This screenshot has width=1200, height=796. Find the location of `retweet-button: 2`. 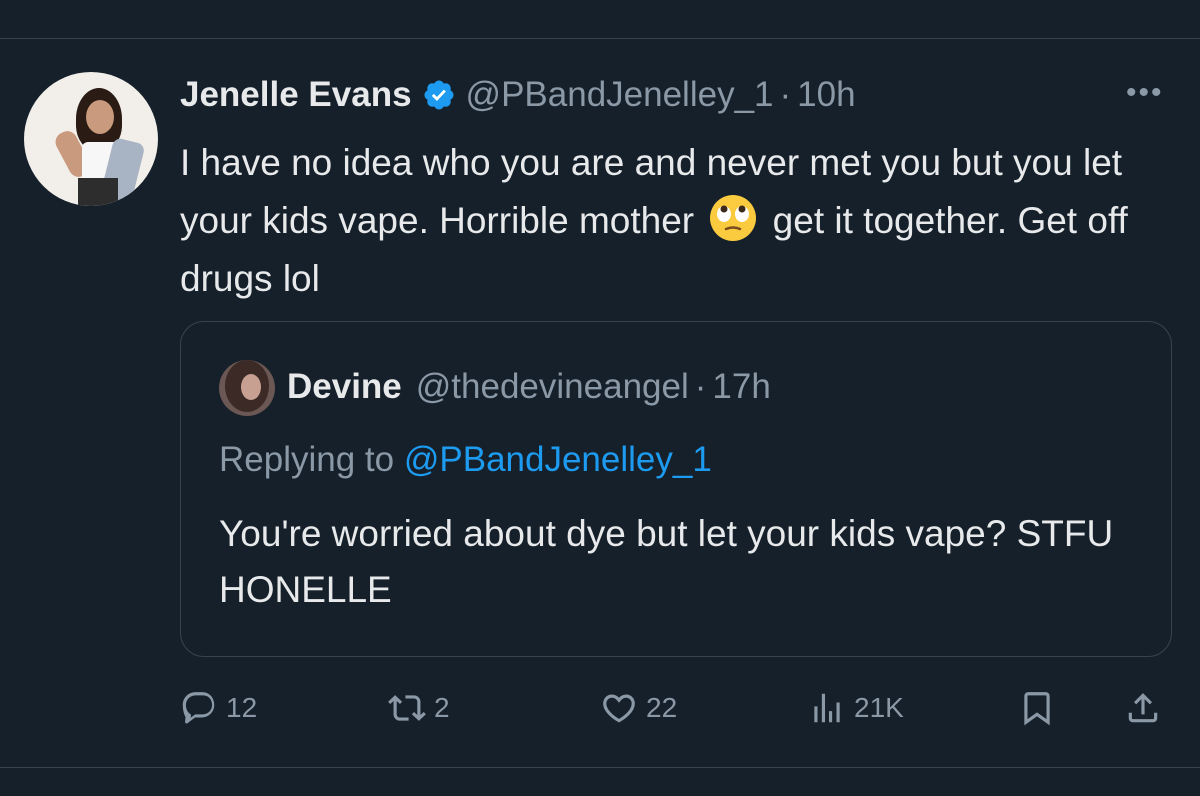

retweet-button: 2 is located at coordinates (419, 708).